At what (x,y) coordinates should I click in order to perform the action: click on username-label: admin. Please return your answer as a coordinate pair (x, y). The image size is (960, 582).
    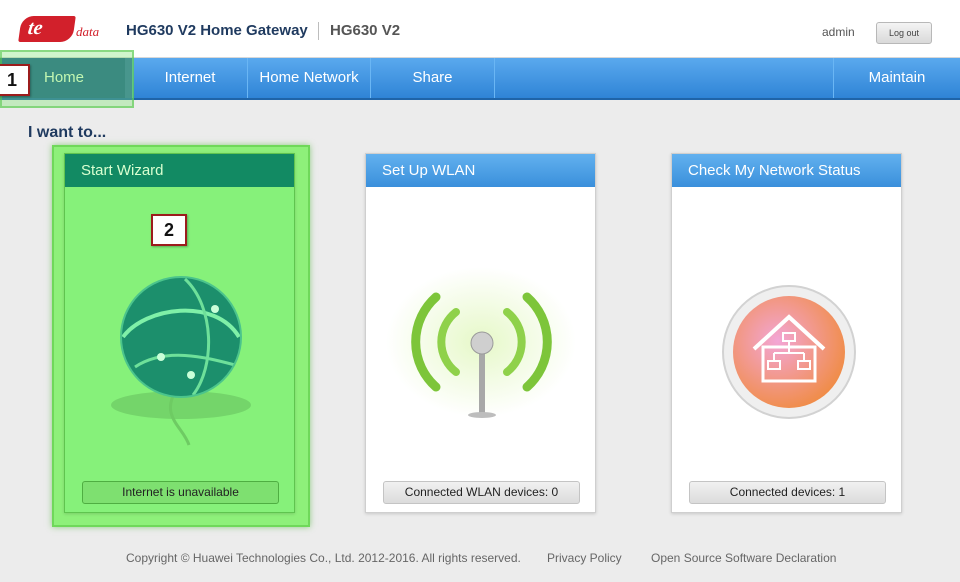
    Looking at the image, I should click on (838, 32).